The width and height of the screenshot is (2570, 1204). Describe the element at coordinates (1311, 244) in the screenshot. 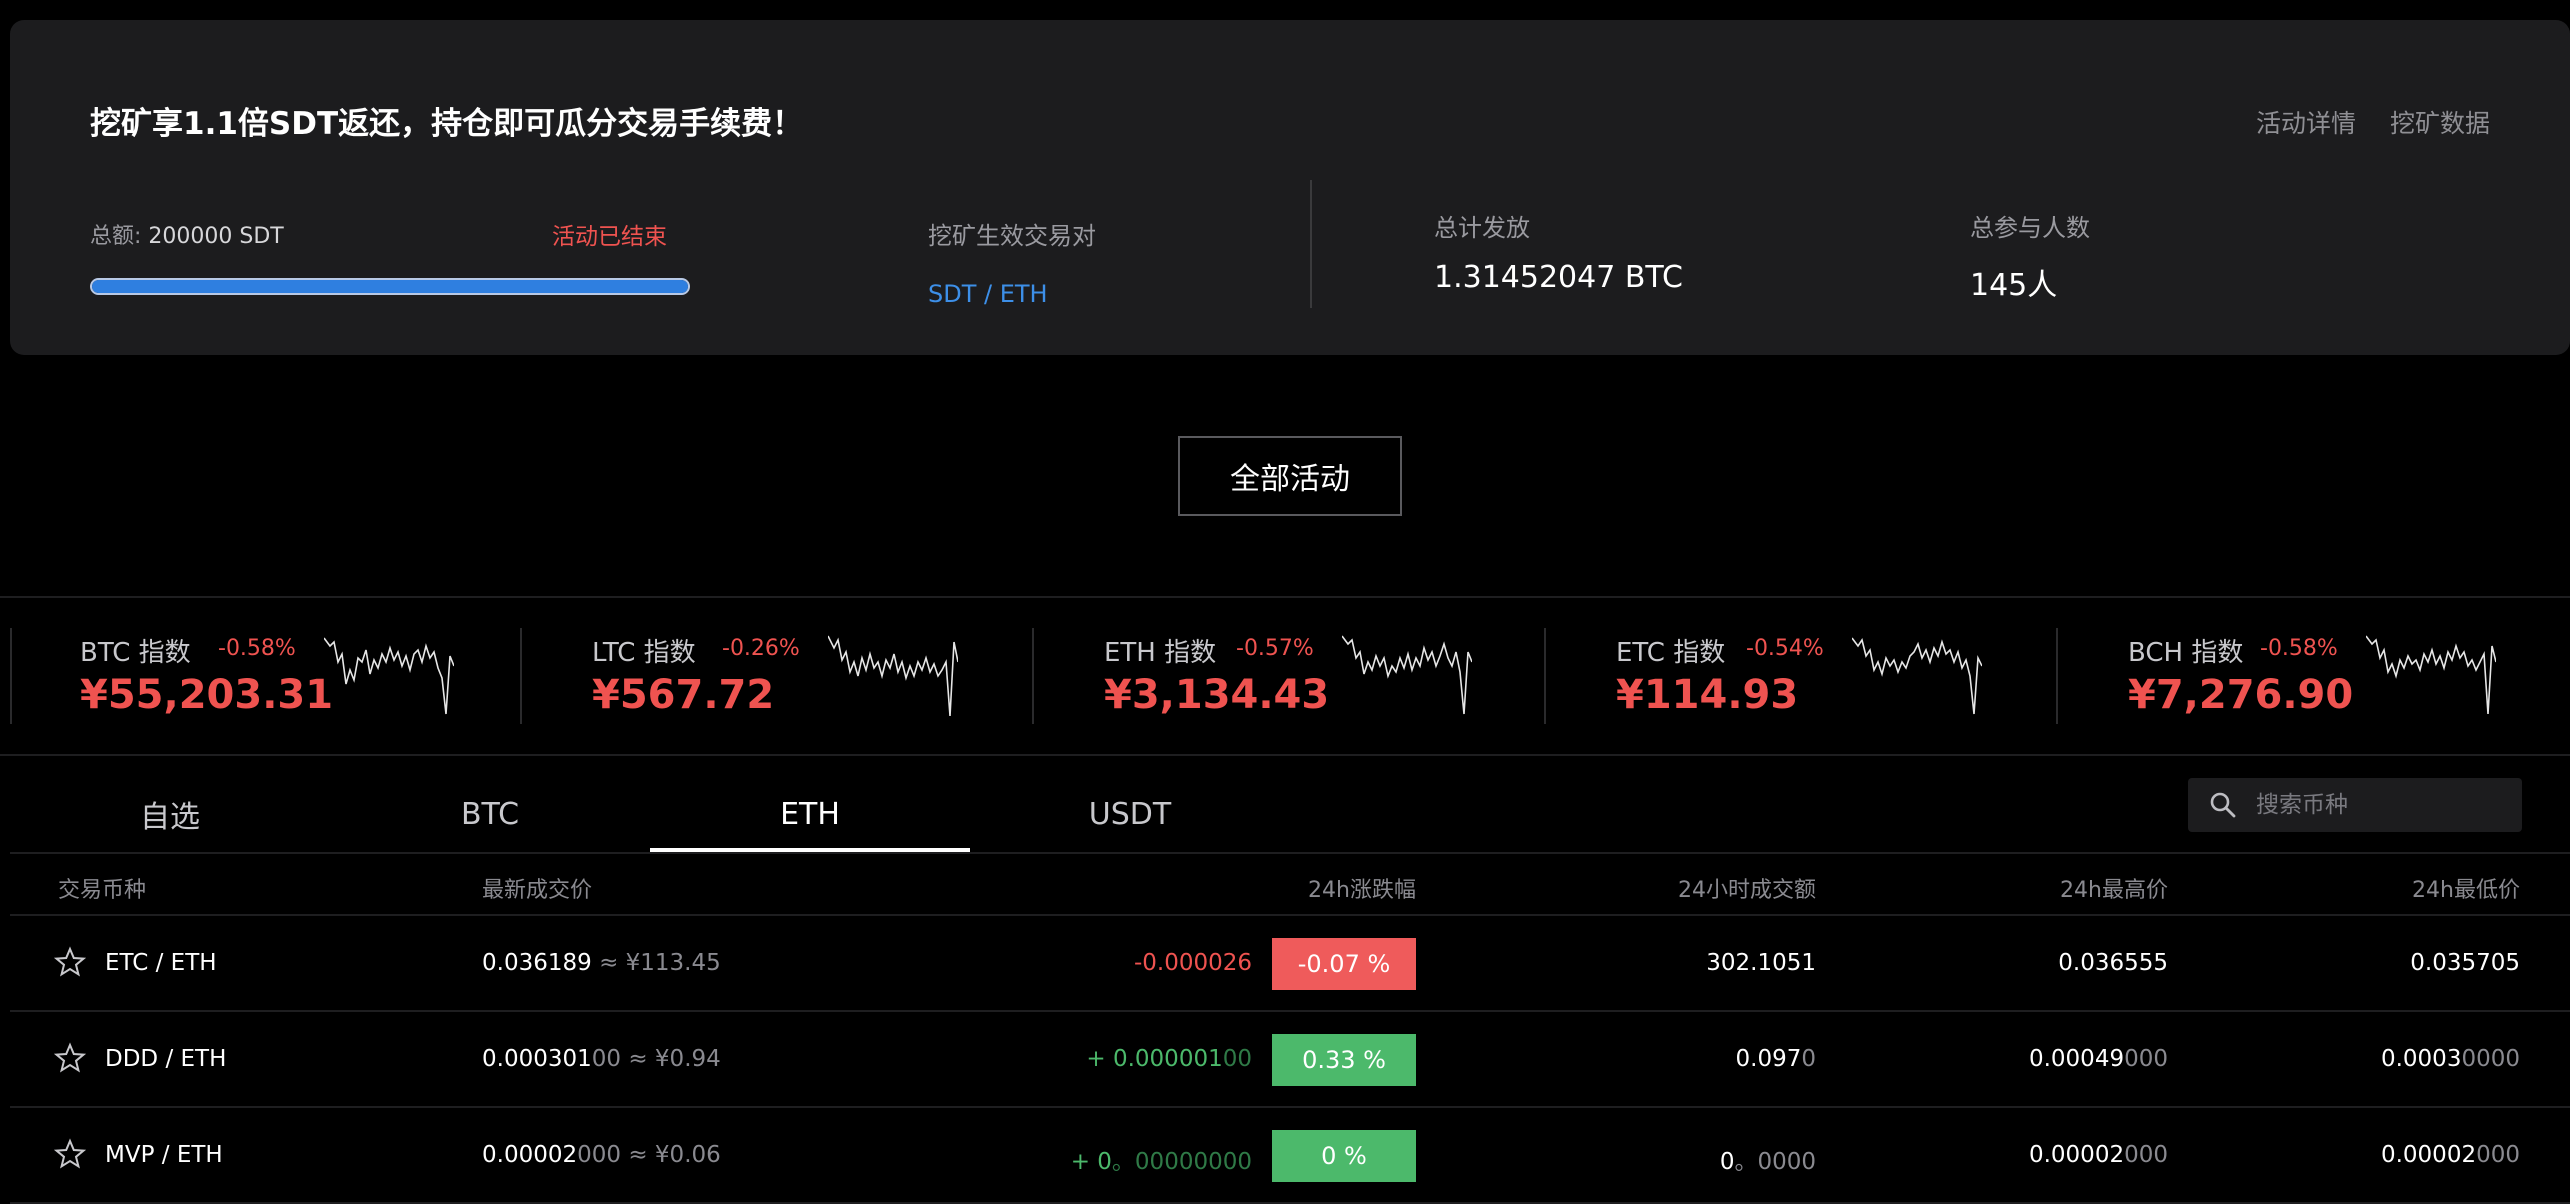

I see `card-divider` at that location.